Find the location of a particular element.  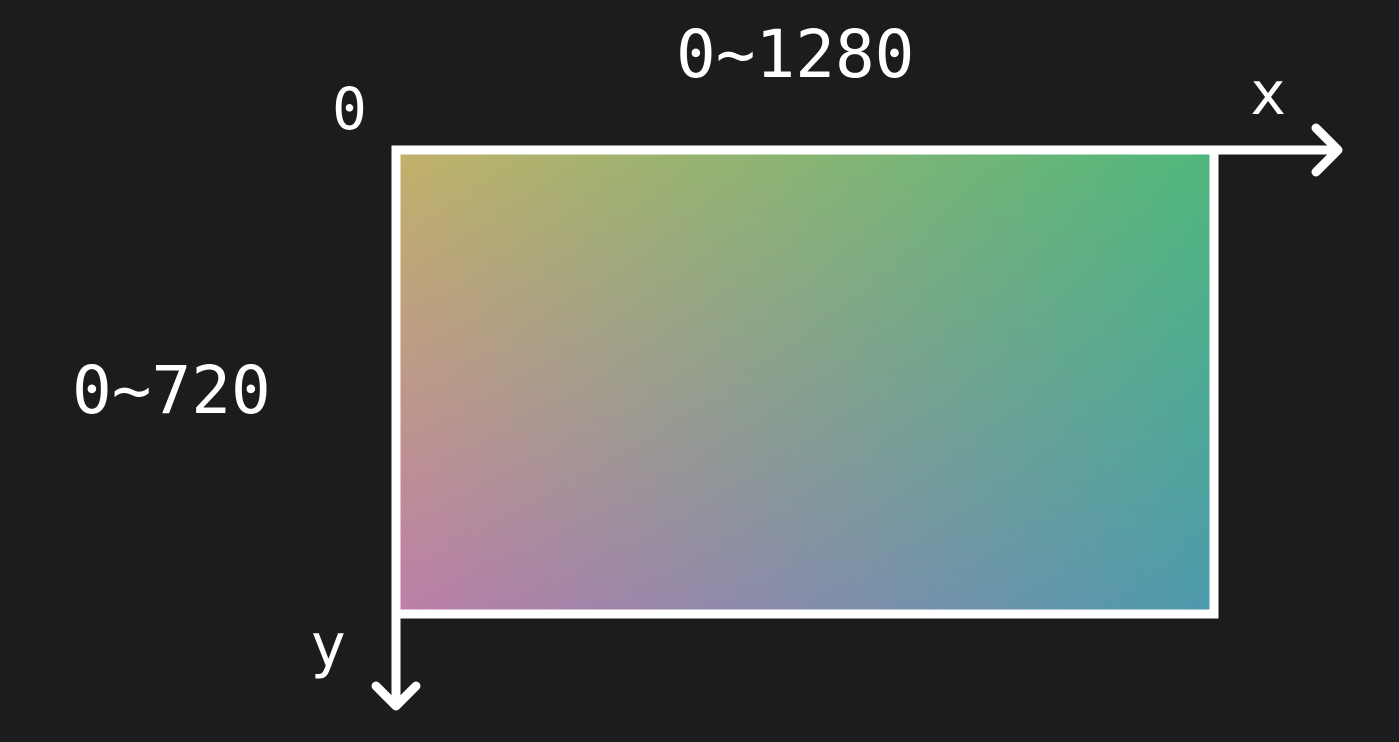

y-axis-label: y is located at coordinates (328, 646).